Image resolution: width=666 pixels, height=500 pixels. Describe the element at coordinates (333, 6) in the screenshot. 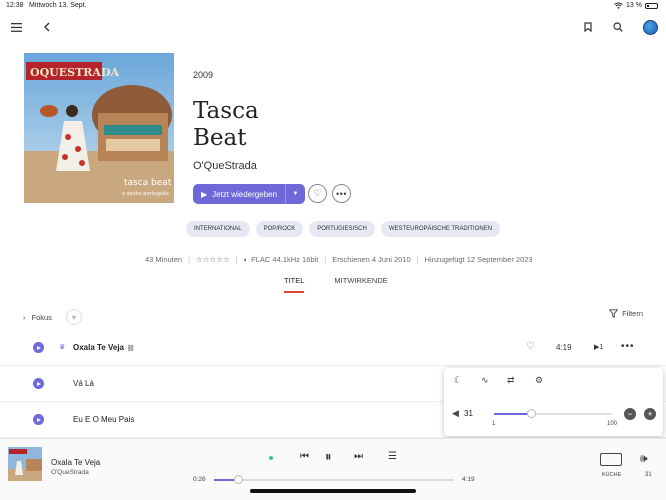

I see `status-bar: 12:38 Mittwoch 13. Sept. 13 %` at that location.